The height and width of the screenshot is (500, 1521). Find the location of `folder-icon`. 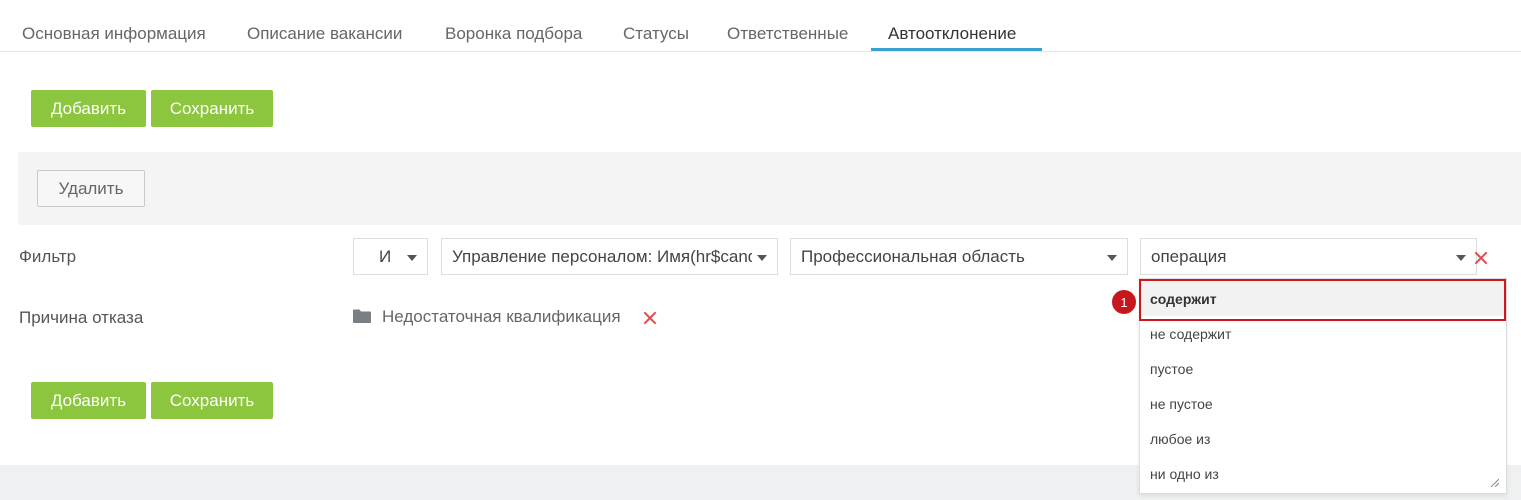

folder-icon is located at coordinates (362, 316).